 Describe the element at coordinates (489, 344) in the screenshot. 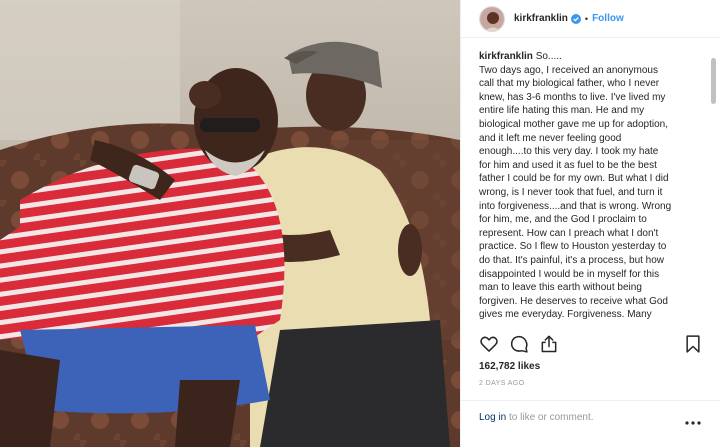

I see `heart-icon` at that location.